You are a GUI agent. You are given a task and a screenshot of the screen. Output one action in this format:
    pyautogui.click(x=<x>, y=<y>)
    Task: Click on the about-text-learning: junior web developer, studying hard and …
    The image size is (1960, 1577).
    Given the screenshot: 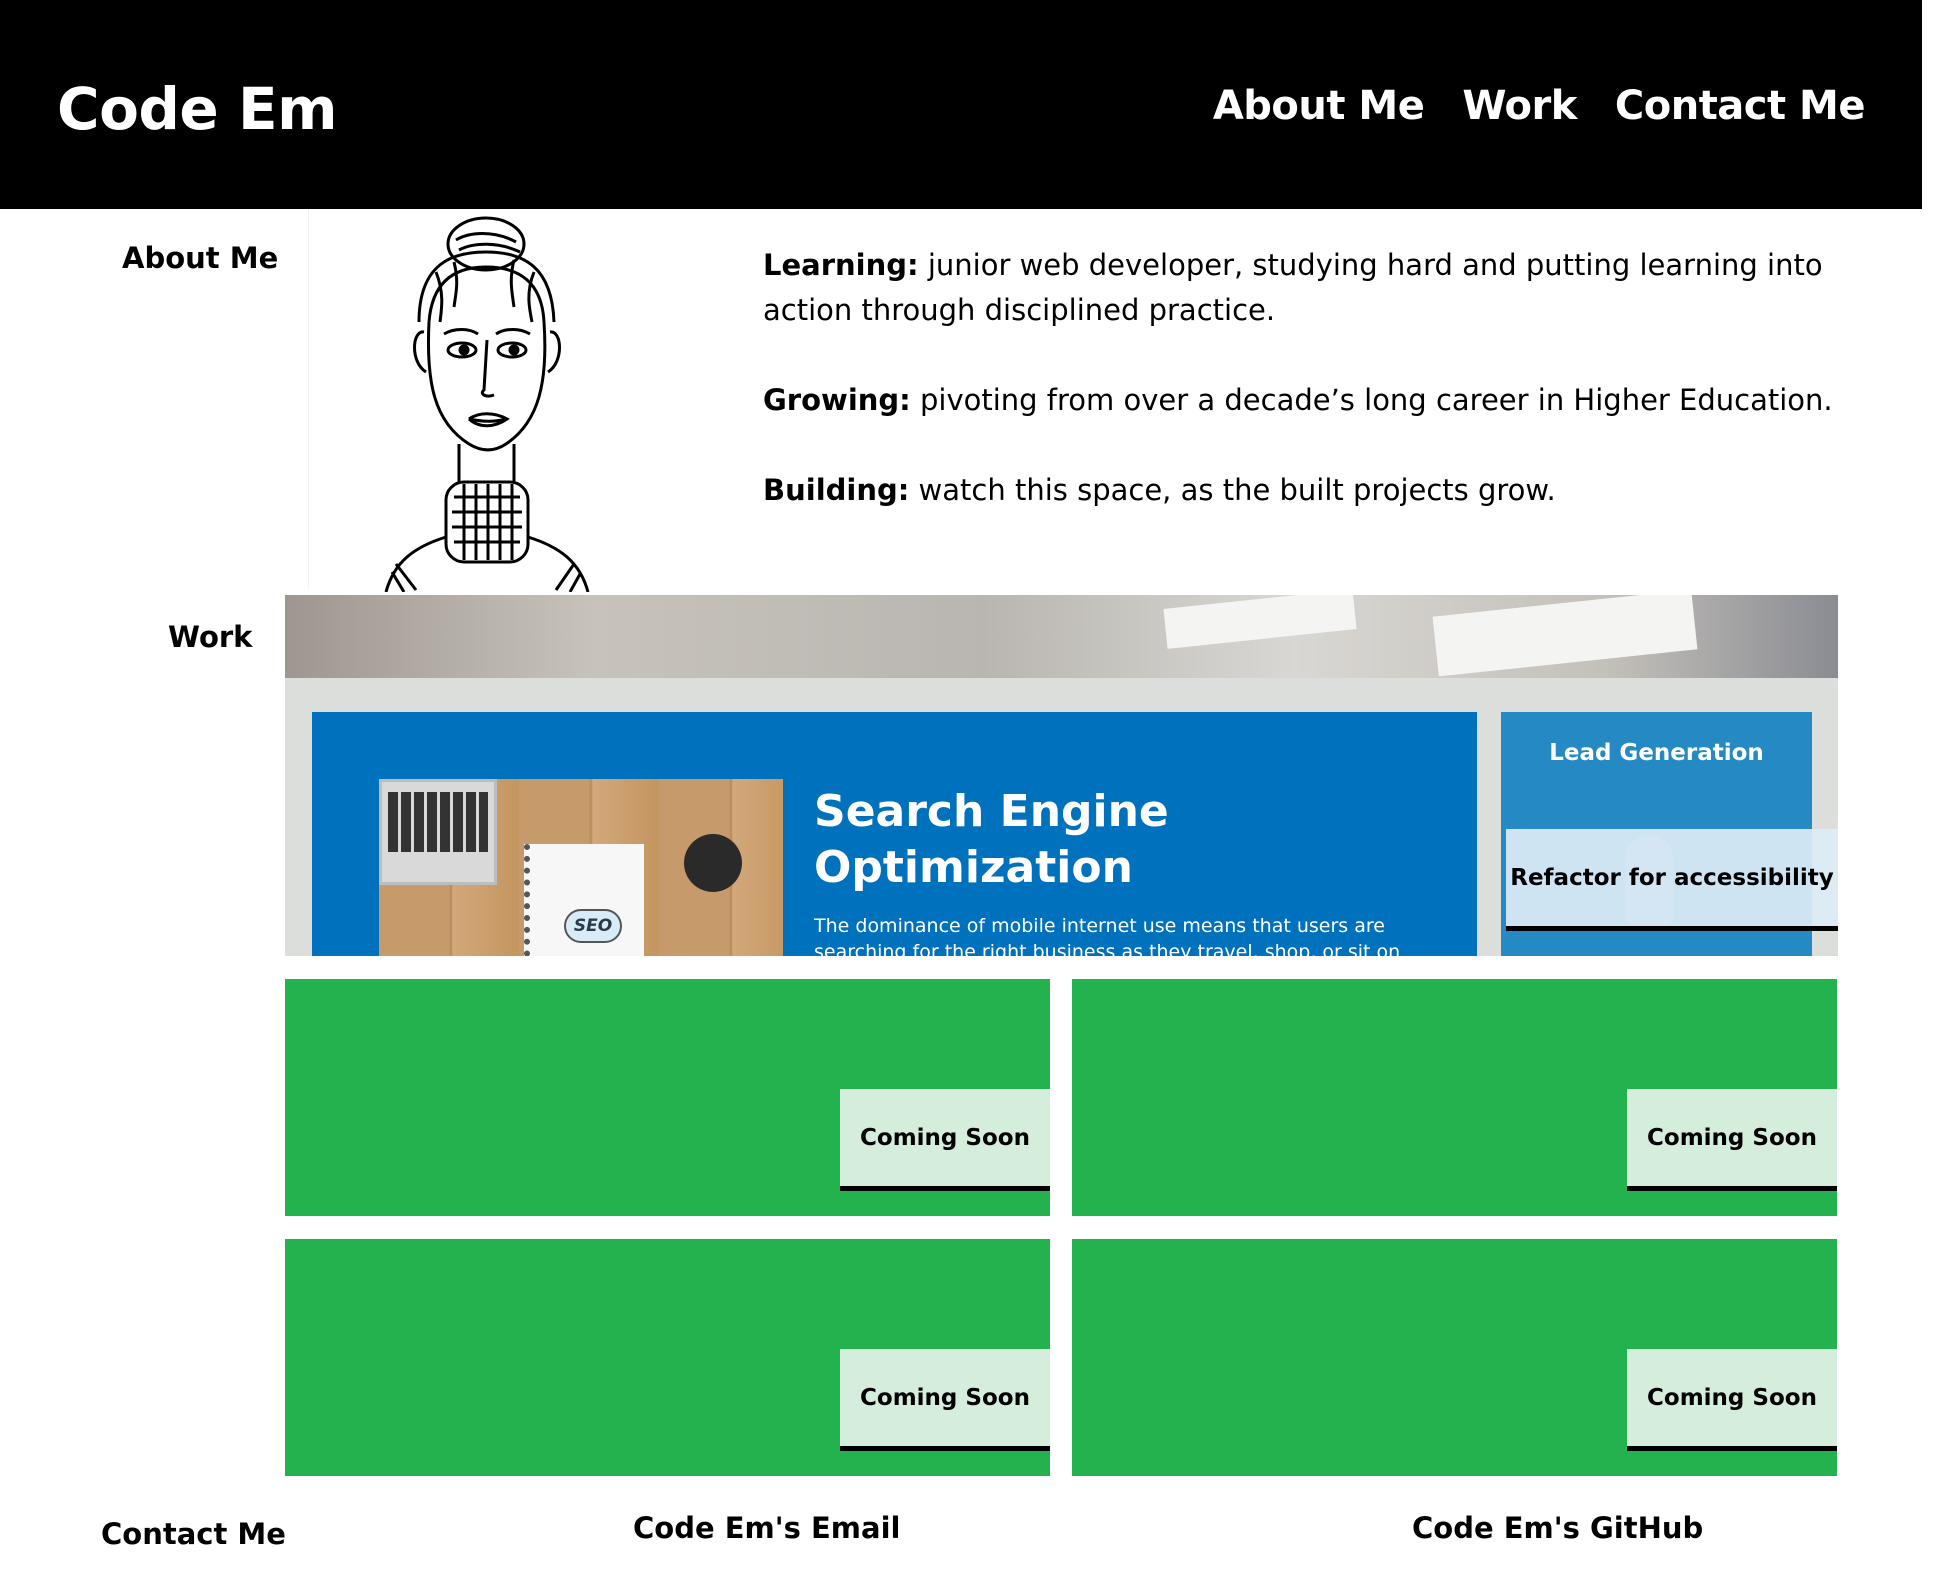 What is the action you would take?
    pyautogui.click(x=1293, y=287)
    